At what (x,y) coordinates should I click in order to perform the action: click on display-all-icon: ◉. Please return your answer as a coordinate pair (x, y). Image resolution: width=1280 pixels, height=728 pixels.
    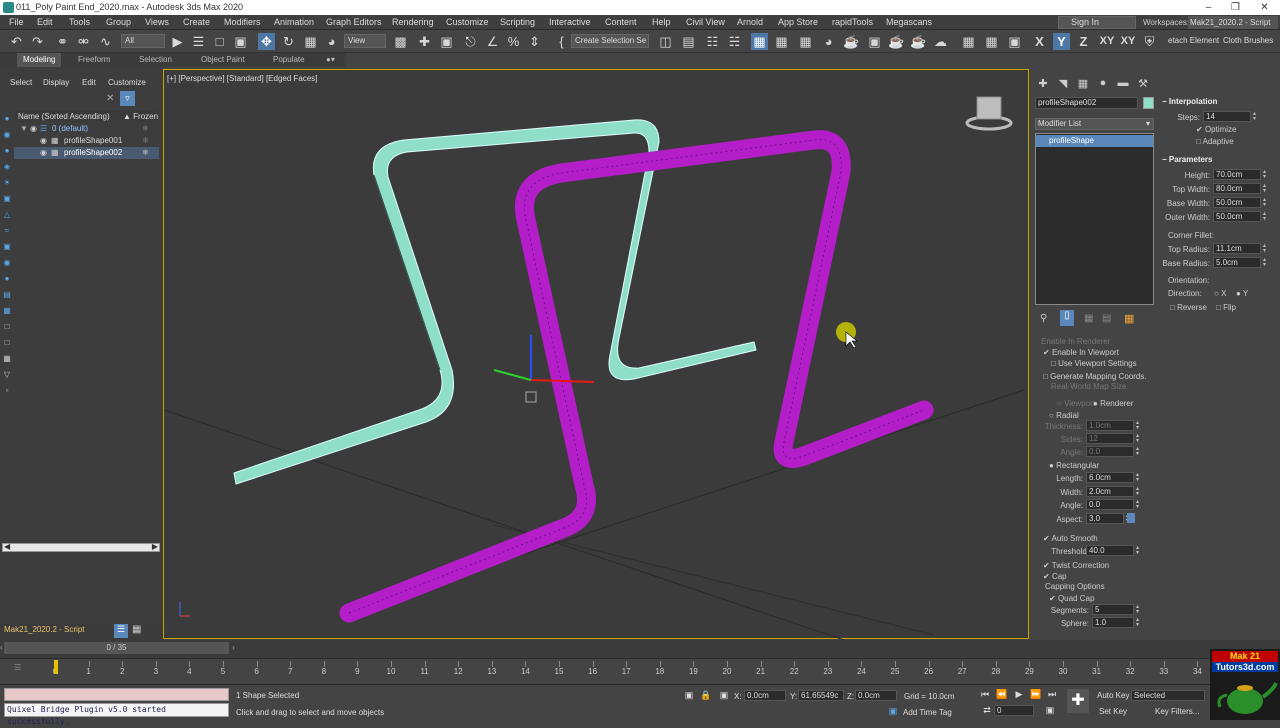
    Looking at the image, I should click on (7, 135).